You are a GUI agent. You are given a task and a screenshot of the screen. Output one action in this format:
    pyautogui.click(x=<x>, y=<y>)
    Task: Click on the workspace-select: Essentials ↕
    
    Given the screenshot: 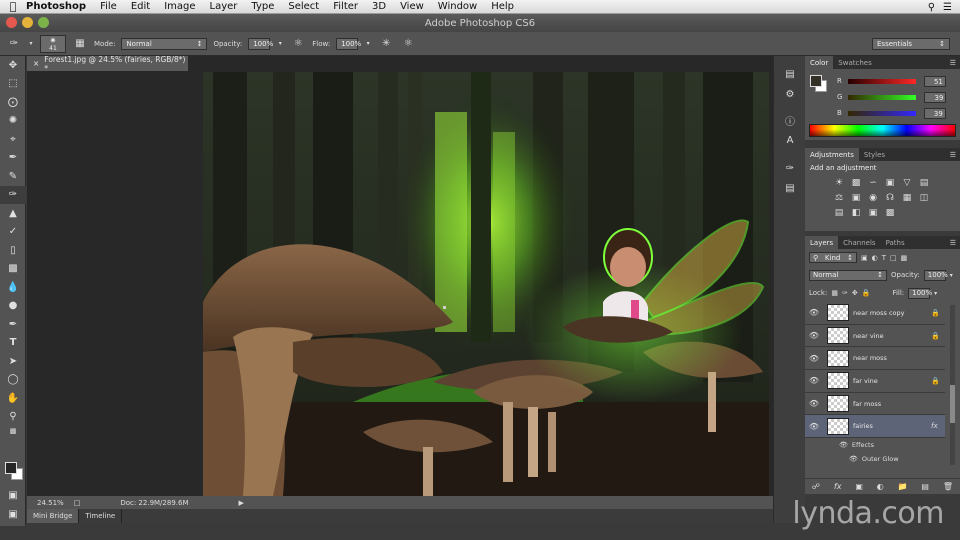 What is the action you would take?
    pyautogui.click(x=911, y=44)
    